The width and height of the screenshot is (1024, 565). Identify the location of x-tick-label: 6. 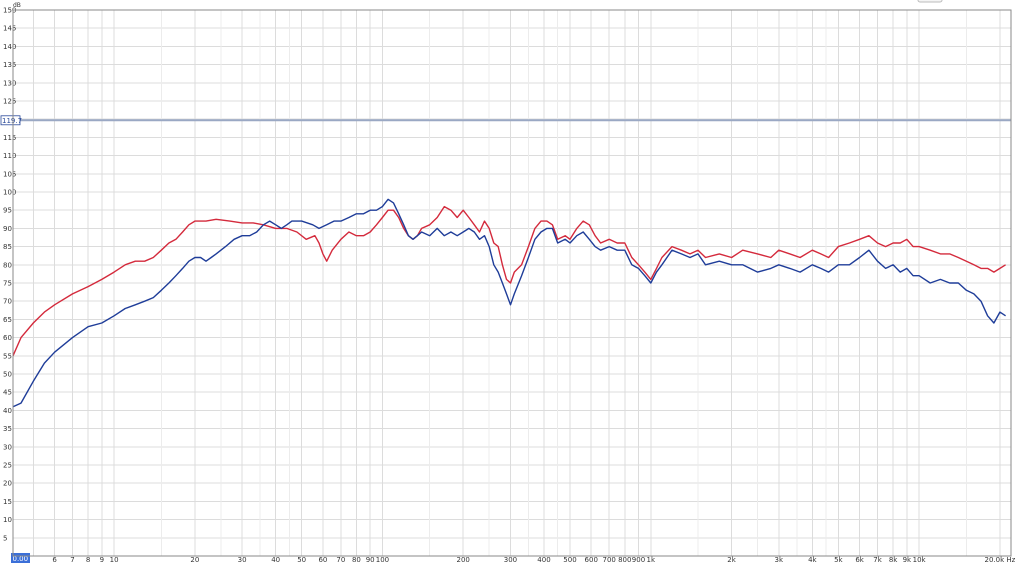
(54, 560).